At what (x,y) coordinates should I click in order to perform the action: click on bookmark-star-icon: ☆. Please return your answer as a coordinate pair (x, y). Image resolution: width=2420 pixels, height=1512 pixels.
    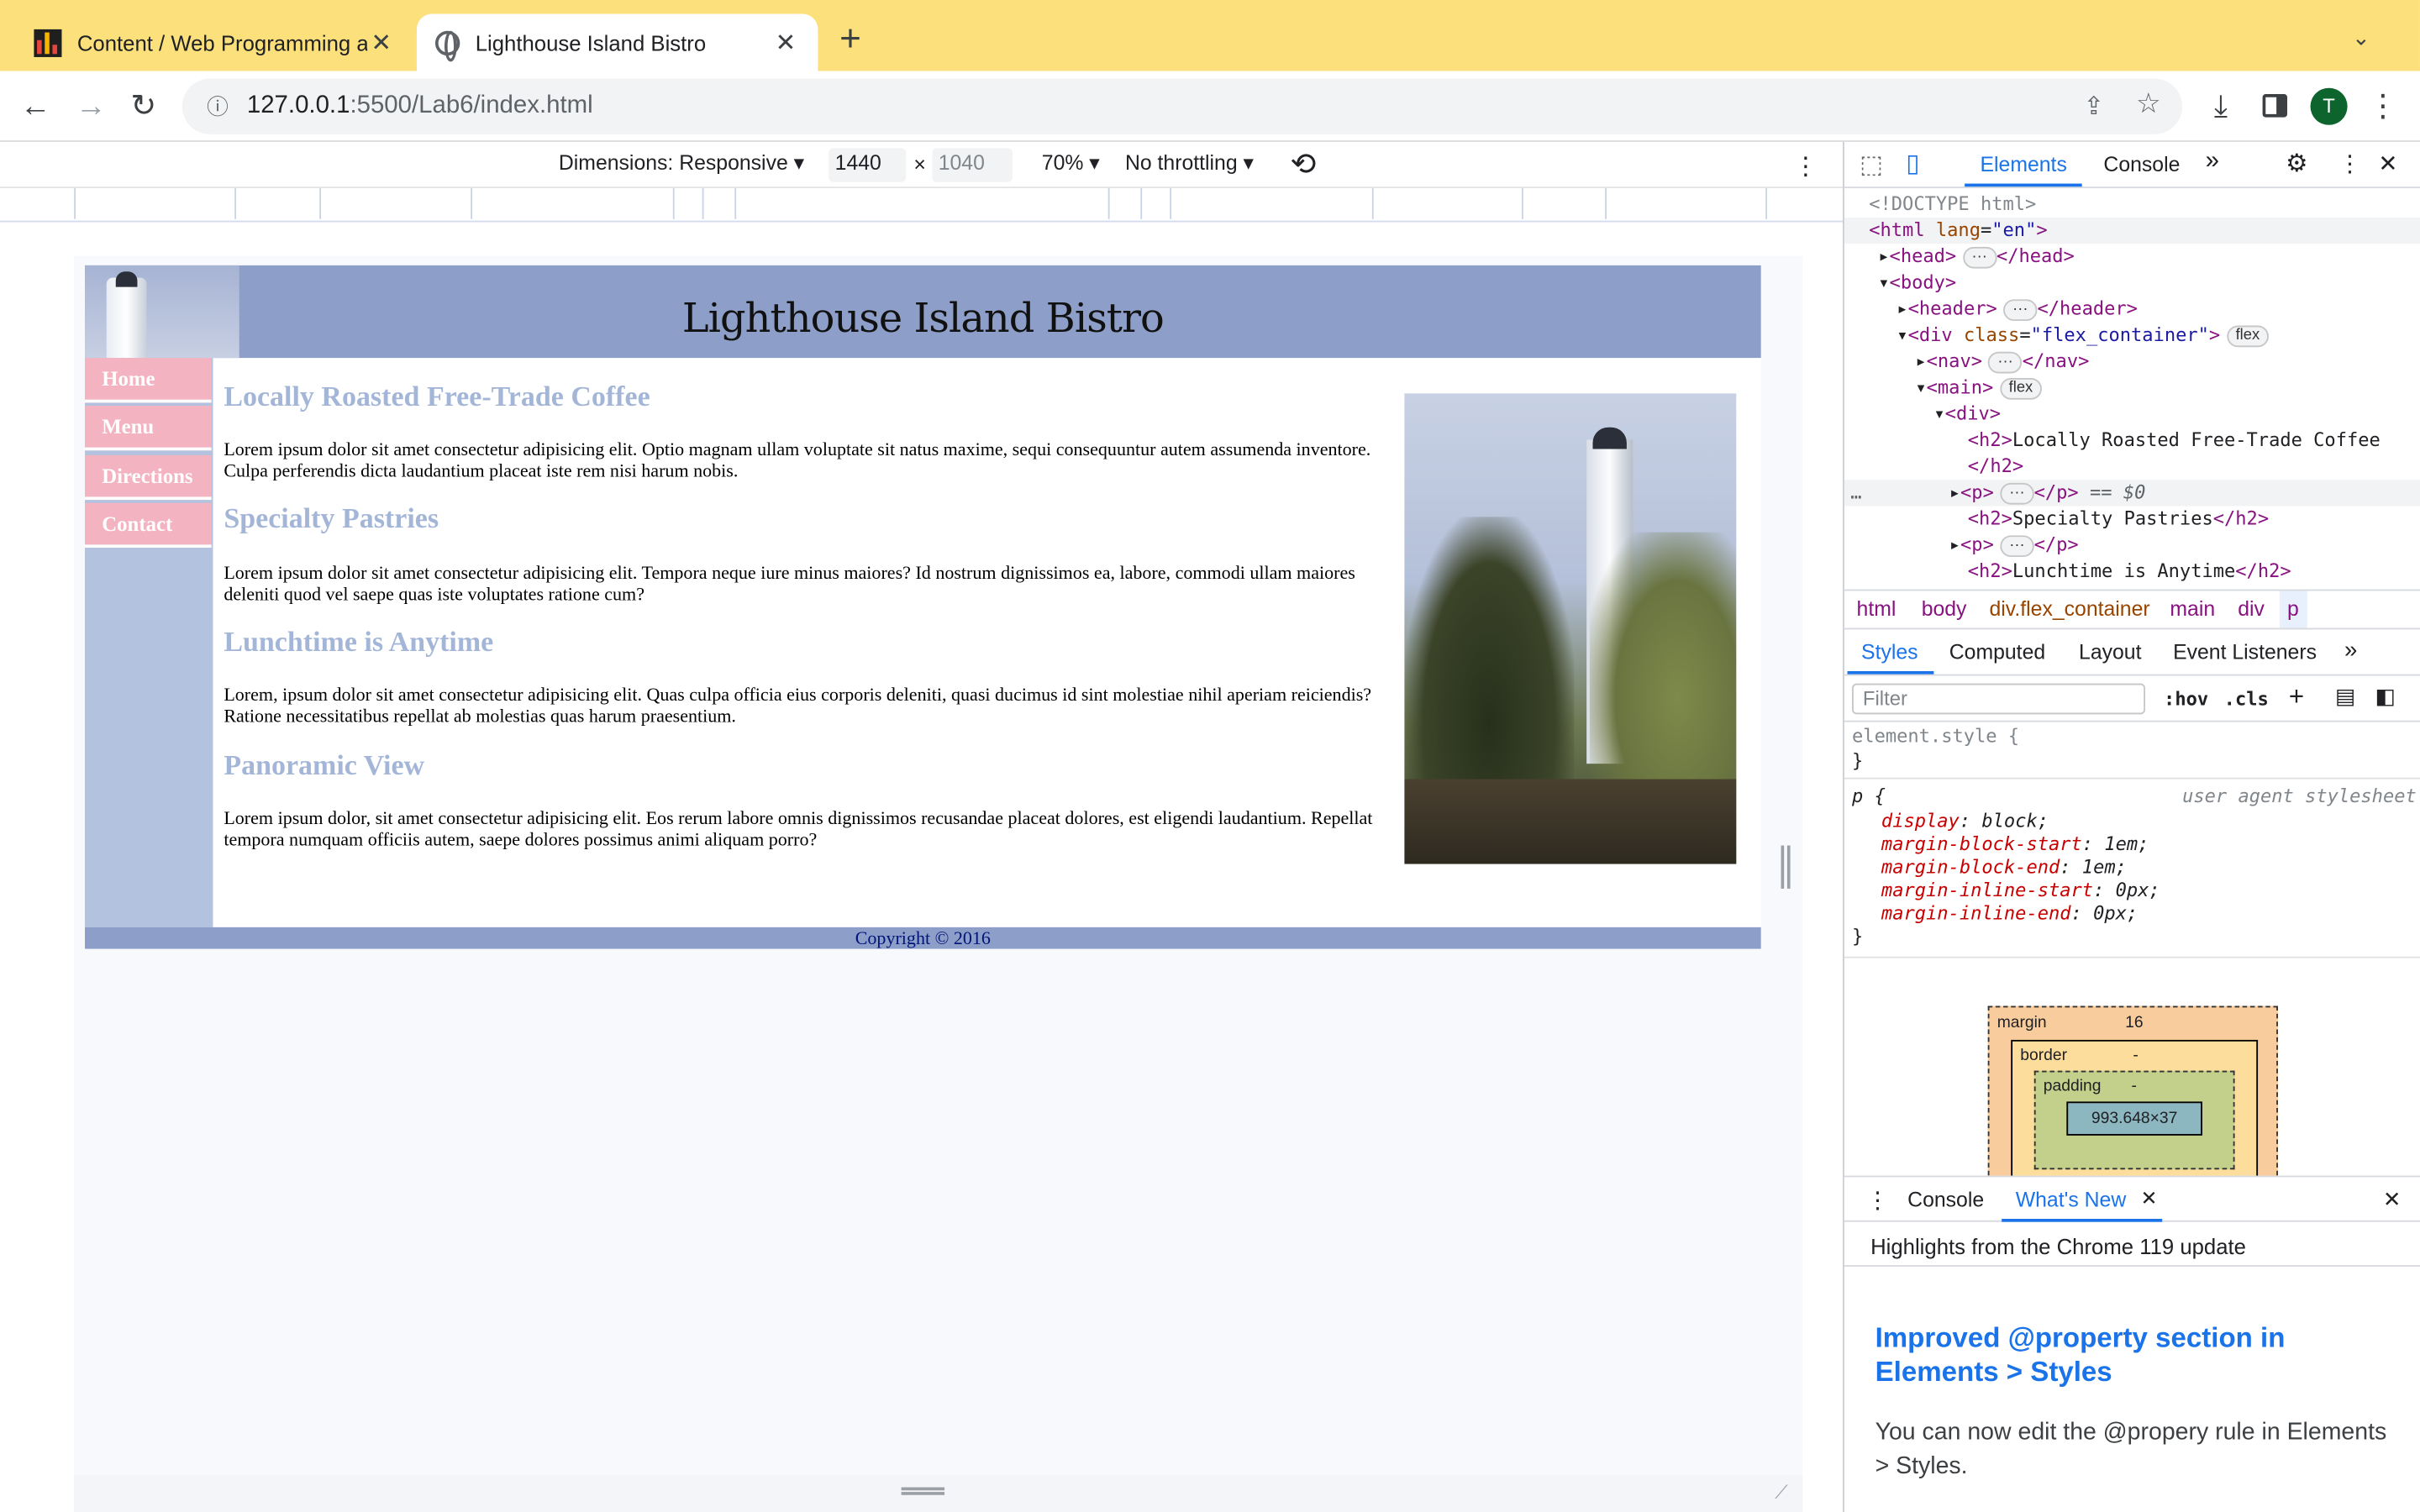
    Looking at the image, I should click on (2148, 104).